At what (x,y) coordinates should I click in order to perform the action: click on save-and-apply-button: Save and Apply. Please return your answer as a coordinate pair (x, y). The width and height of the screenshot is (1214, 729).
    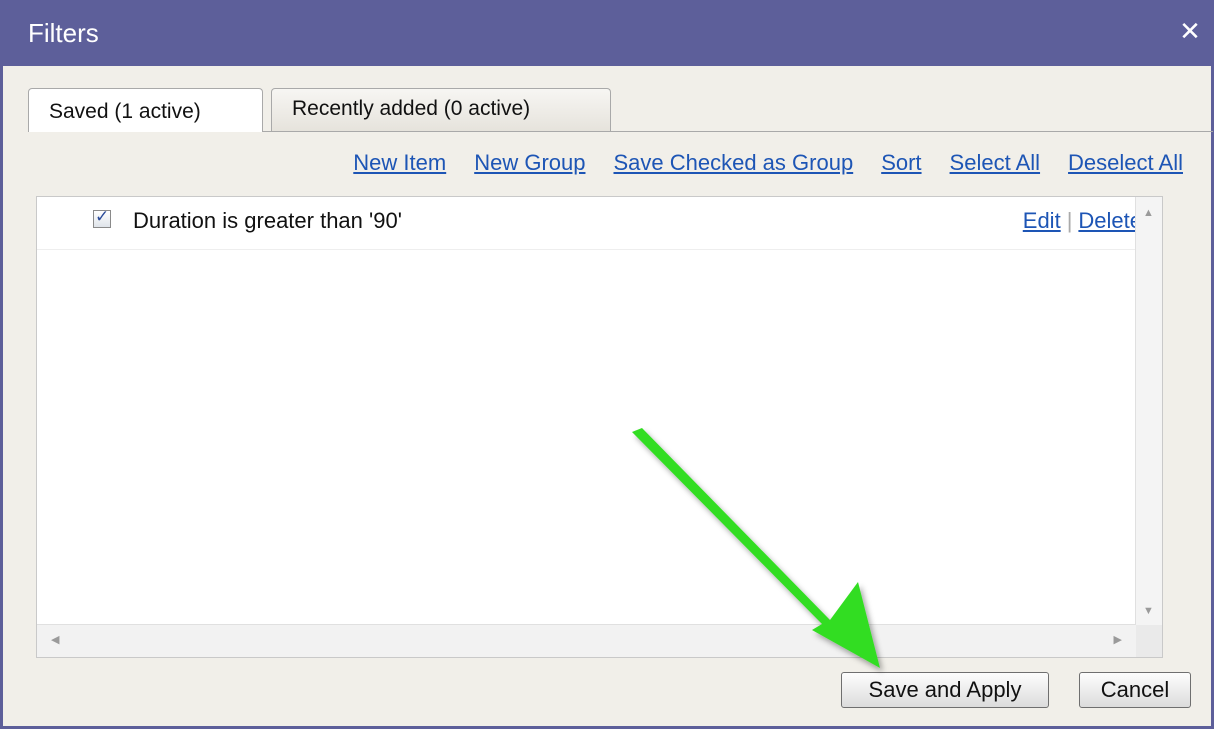
    Looking at the image, I should click on (945, 690).